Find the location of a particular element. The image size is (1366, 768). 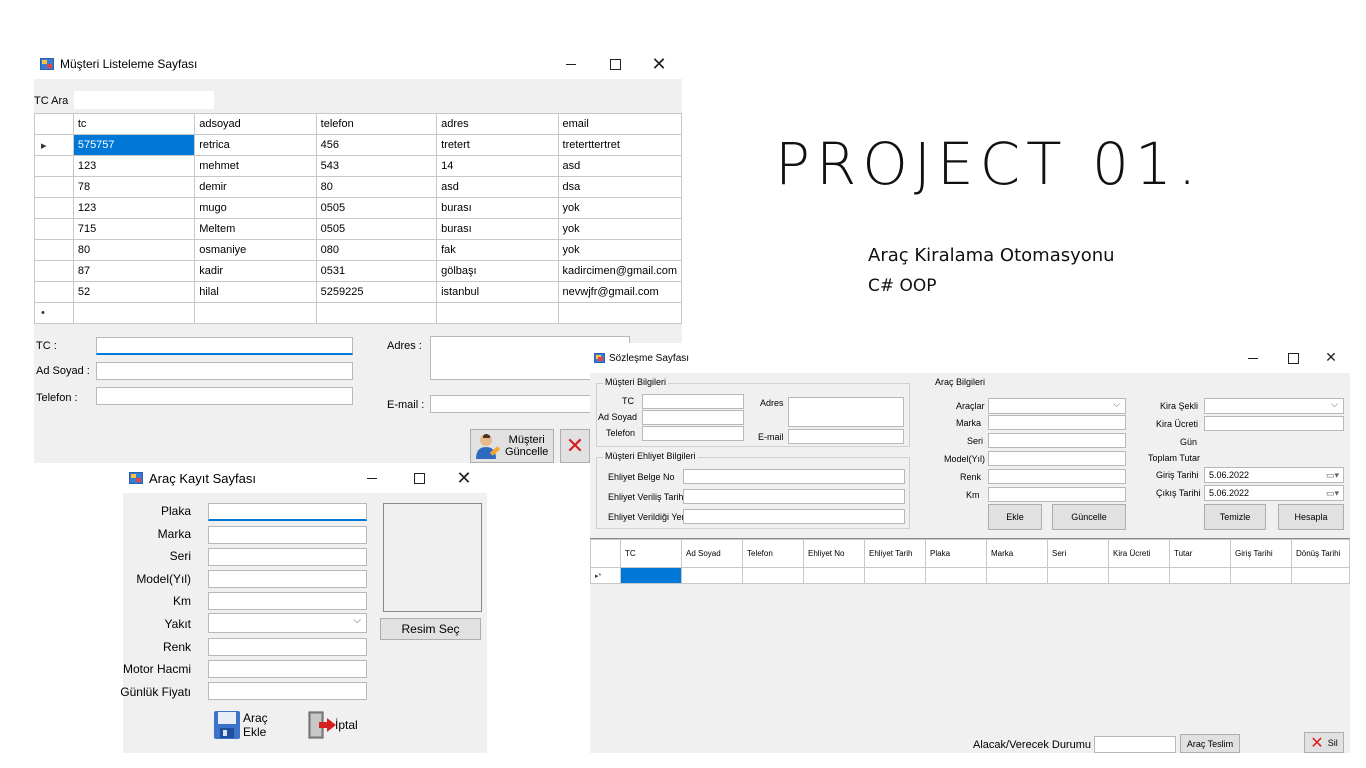

grid-cell: asd is located at coordinates (620, 166).